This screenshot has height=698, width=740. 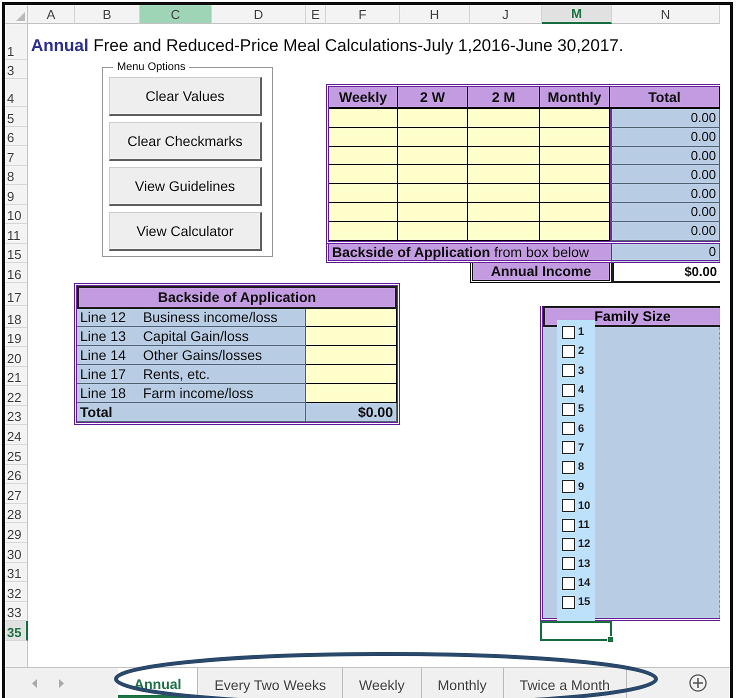 I want to click on row-header: 16, so click(x=16, y=272).